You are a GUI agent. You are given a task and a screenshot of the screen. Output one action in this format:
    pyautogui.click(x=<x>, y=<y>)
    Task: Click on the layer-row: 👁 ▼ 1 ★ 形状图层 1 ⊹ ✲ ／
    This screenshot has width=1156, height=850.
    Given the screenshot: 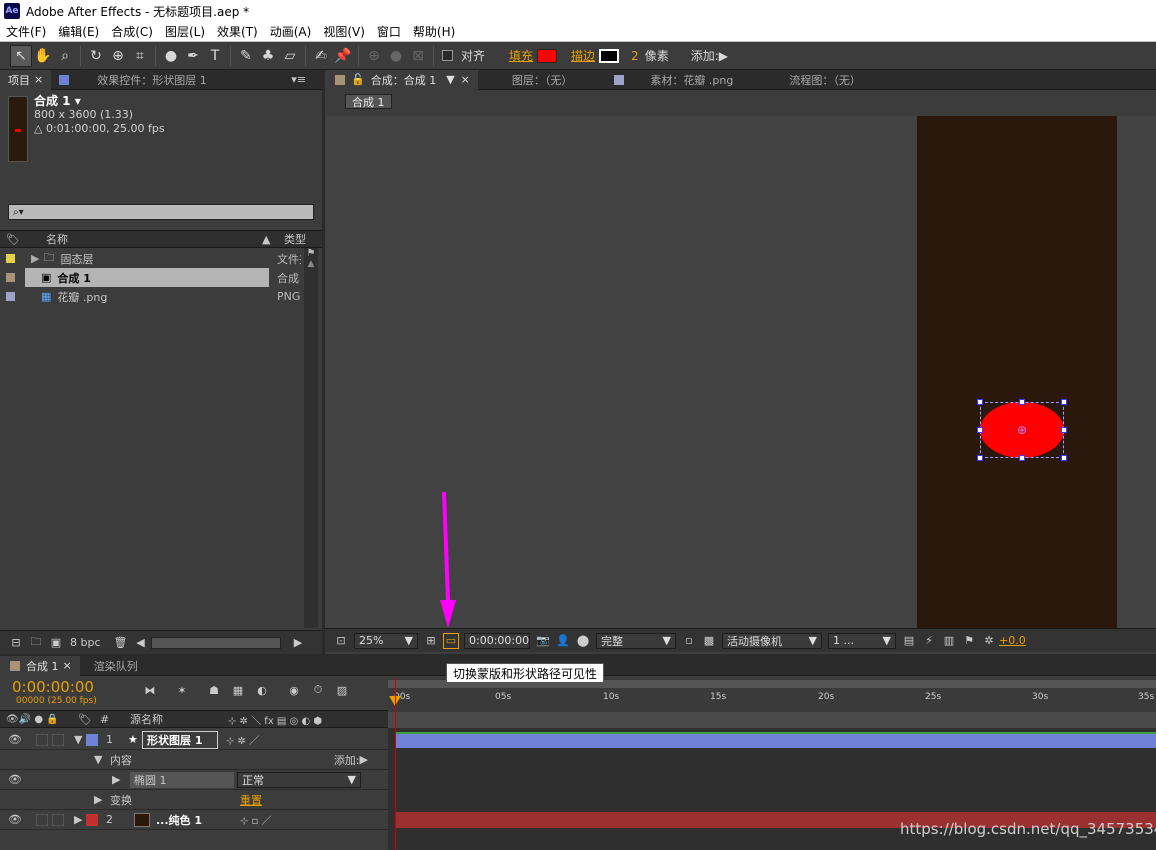 What is the action you would take?
    pyautogui.click(x=194, y=740)
    